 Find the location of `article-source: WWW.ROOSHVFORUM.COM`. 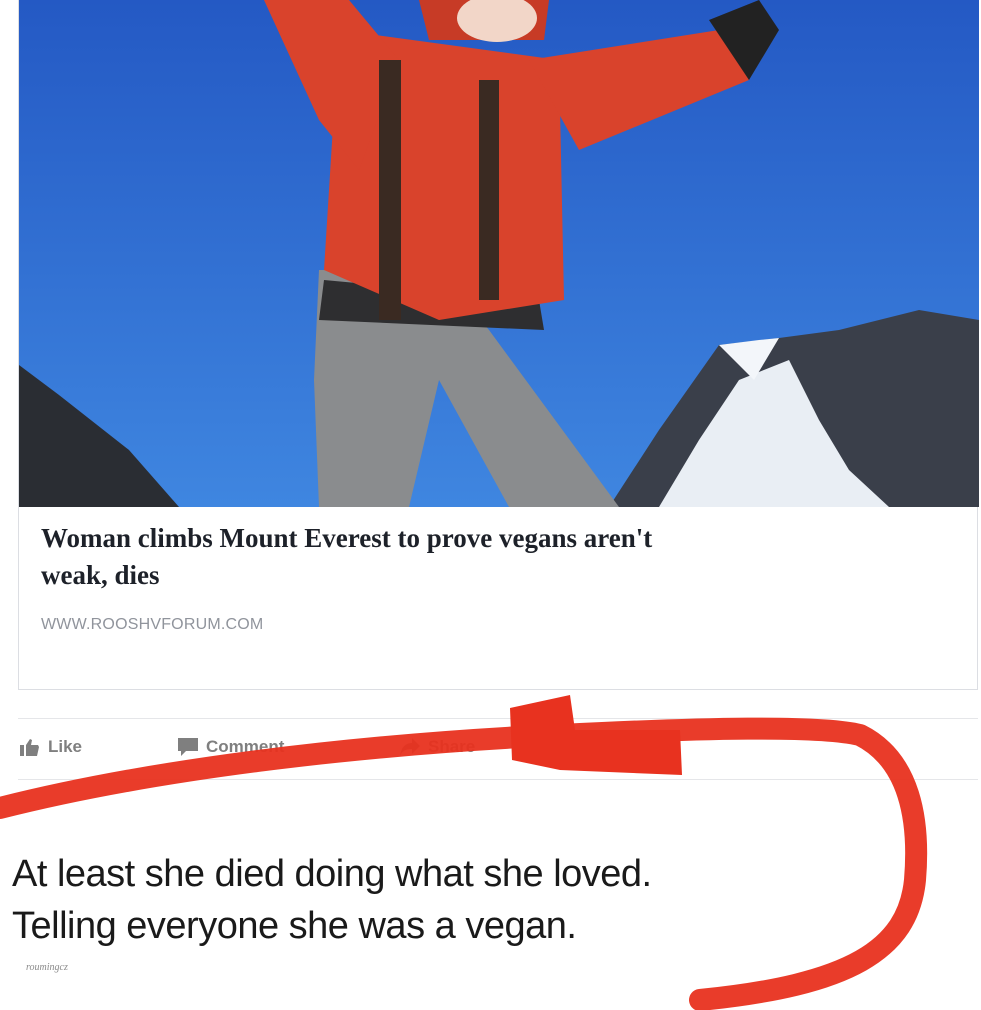

article-source: WWW.ROOSHVFORUM.COM is located at coordinates (152, 624).